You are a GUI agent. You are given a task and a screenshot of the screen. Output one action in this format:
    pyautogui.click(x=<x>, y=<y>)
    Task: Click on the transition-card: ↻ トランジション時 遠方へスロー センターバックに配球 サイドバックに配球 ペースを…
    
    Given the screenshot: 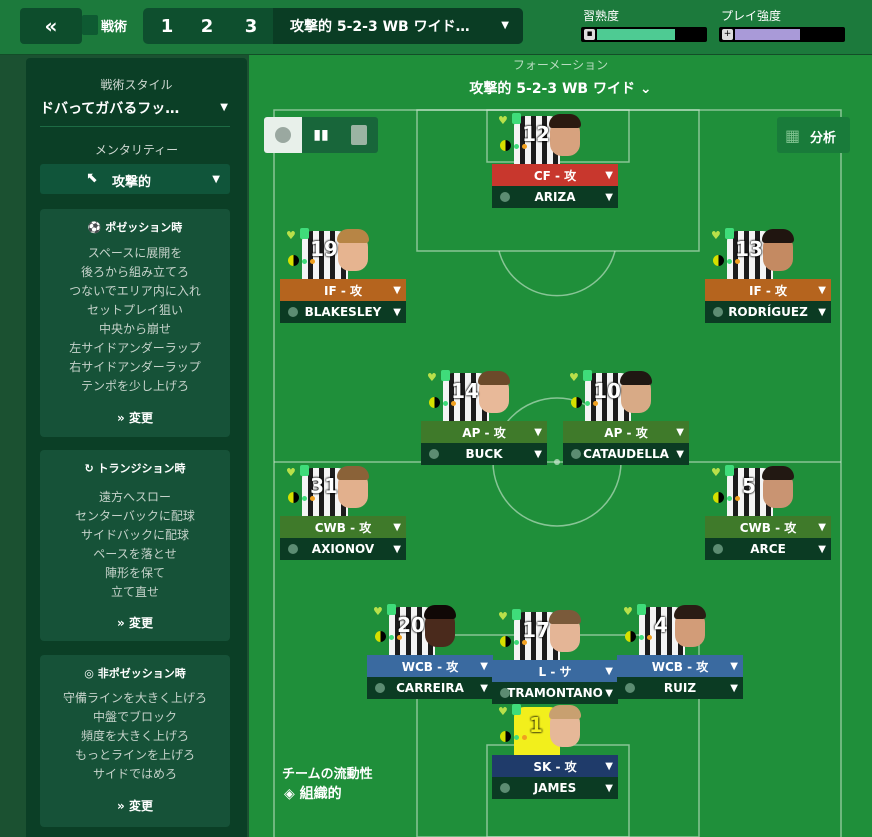 What is the action you would take?
    pyautogui.click(x=135, y=545)
    